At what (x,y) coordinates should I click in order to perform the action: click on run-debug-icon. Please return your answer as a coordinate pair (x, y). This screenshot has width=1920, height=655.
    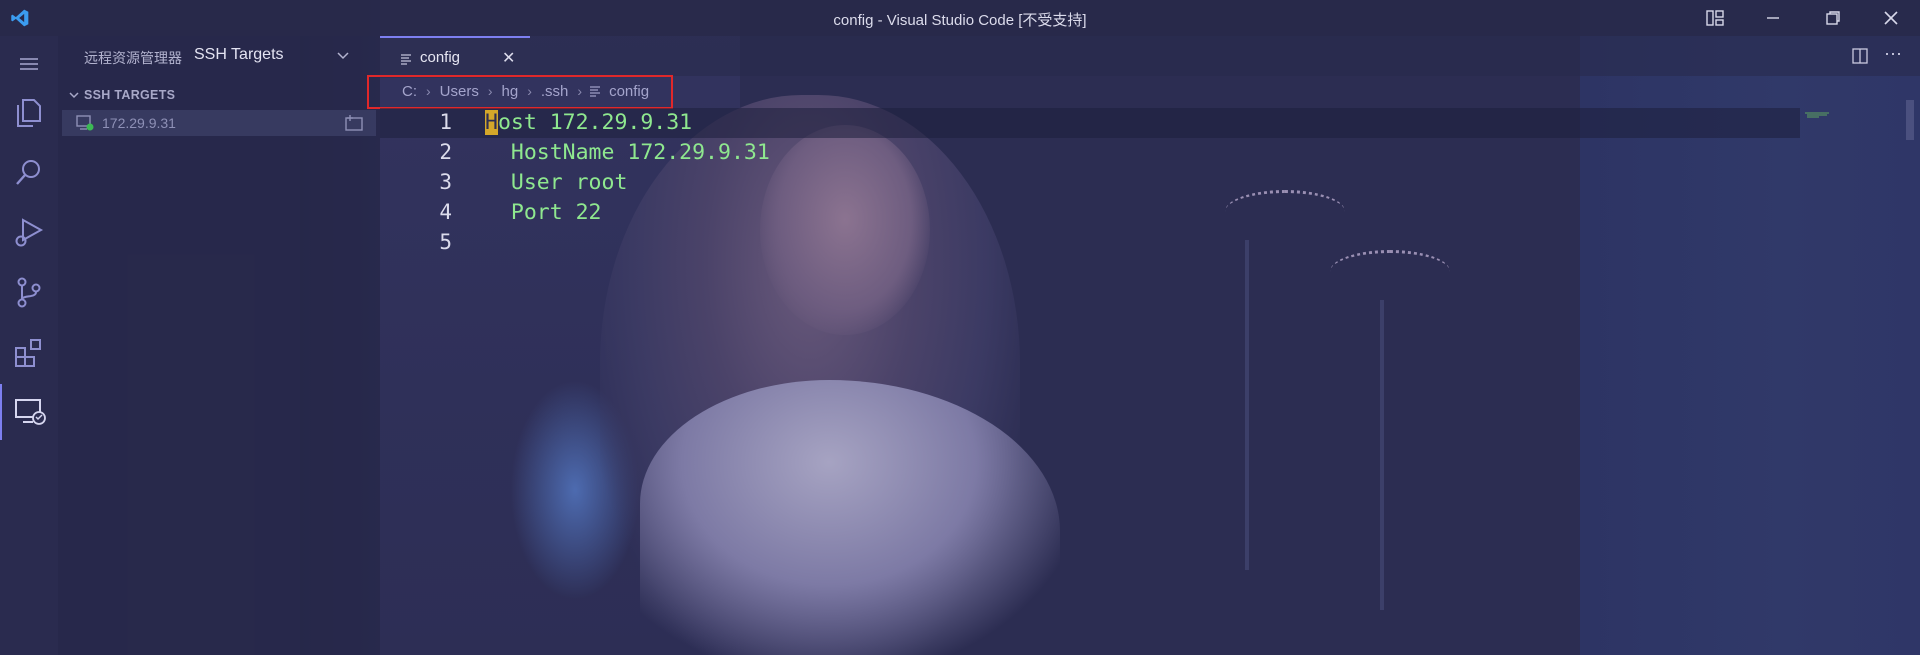
    Looking at the image, I should click on (29, 232).